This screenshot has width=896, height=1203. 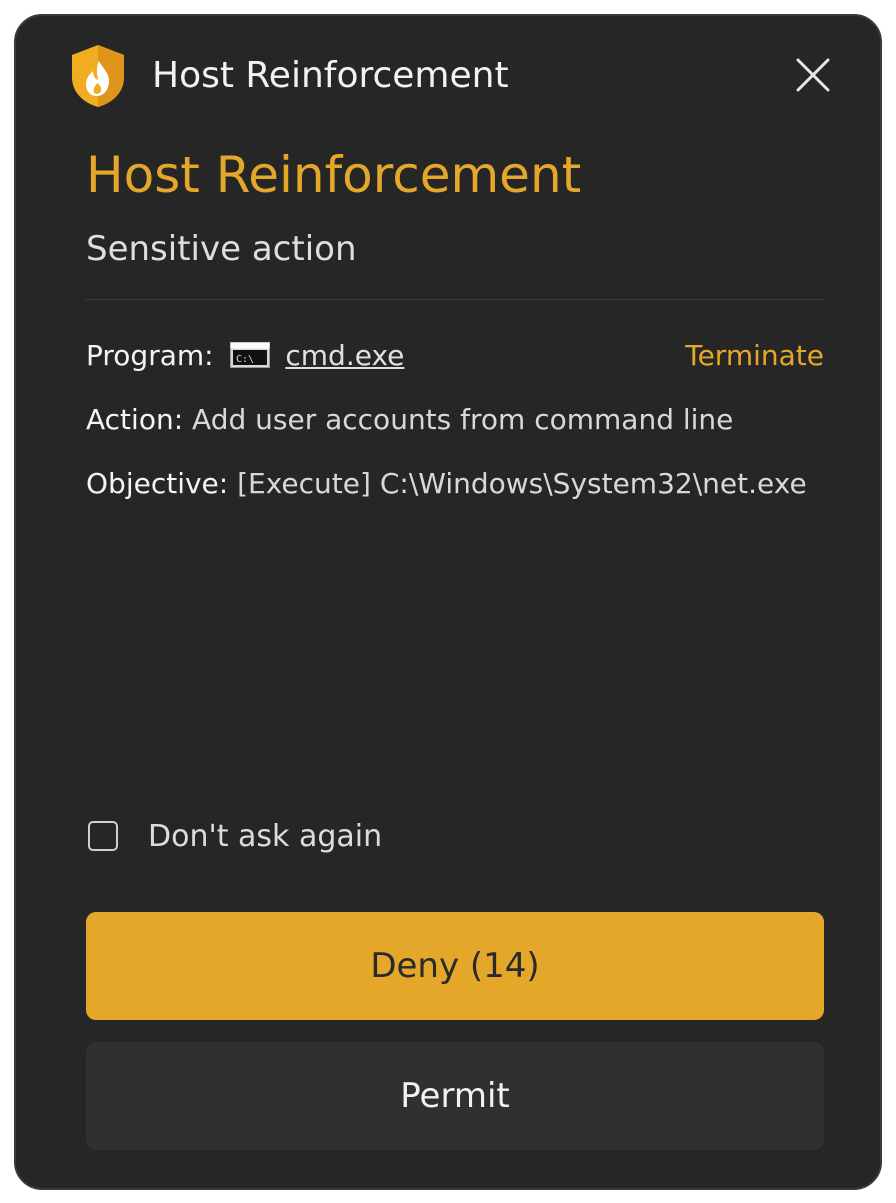 I want to click on permit-button: Permit, so click(x=455, y=1096).